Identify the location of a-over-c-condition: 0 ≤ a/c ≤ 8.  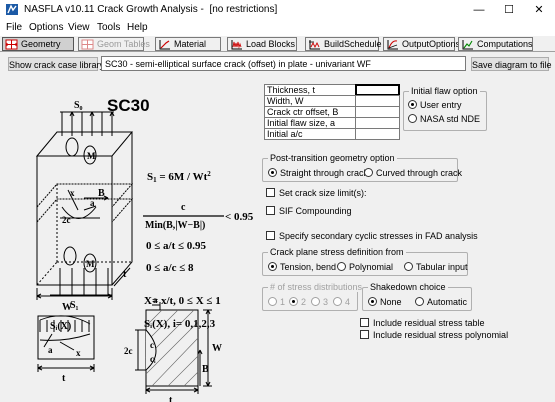
(170, 268).